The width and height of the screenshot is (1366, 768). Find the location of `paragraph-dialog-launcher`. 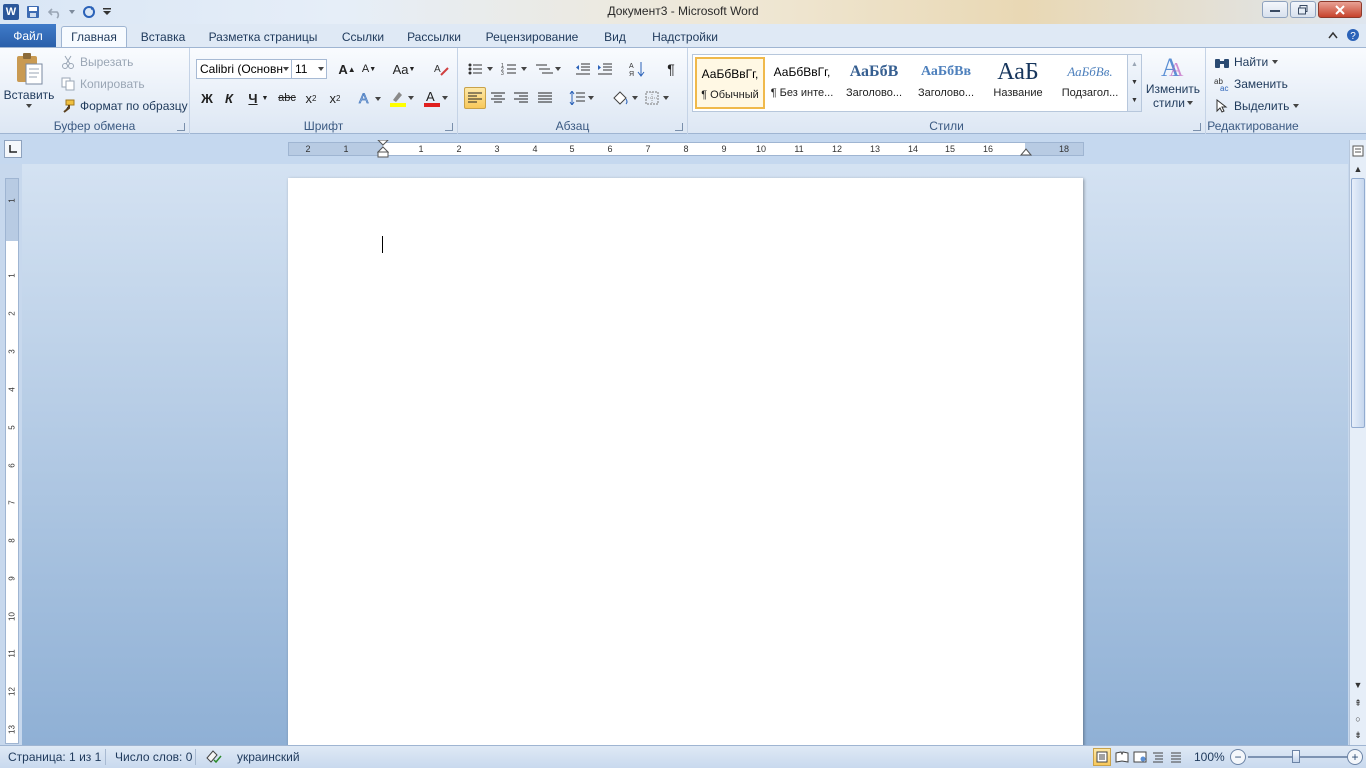

paragraph-dialog-launcher is located at coordinates (679, 127).